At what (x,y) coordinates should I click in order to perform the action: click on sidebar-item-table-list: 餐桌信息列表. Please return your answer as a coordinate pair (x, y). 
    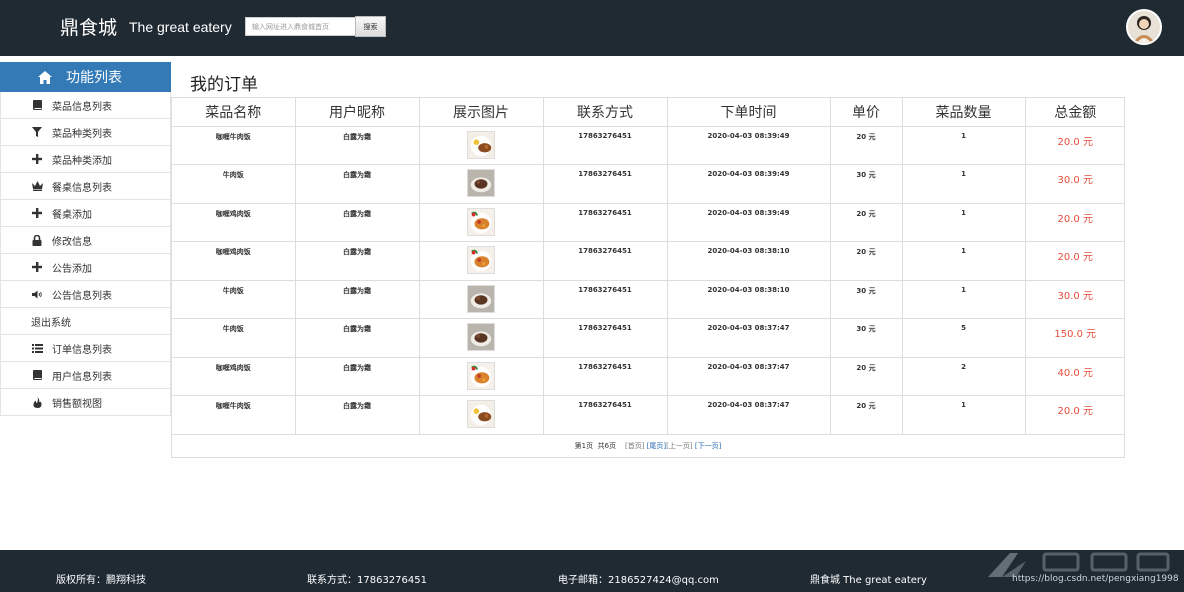
    Looking at the image, I should click on (85, 186).